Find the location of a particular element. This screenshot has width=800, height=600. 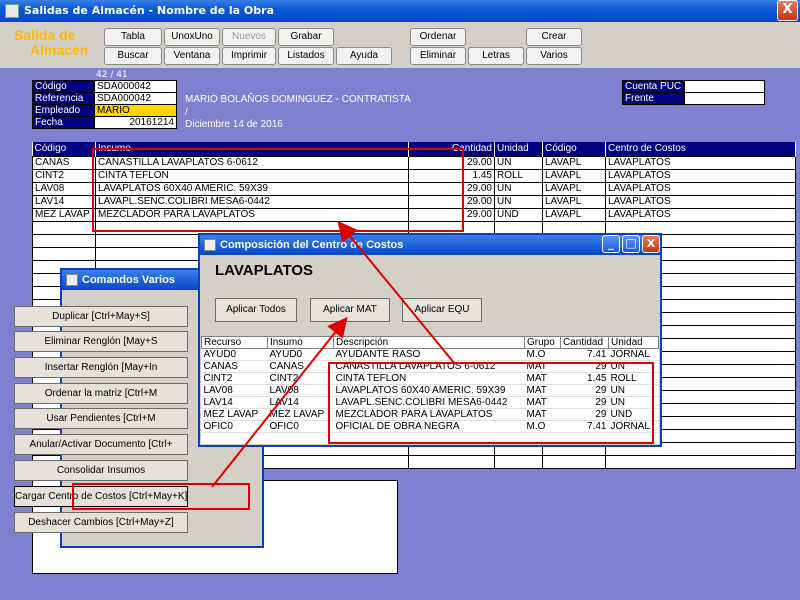

annotation-arrows is located at coordinates (333, 354).